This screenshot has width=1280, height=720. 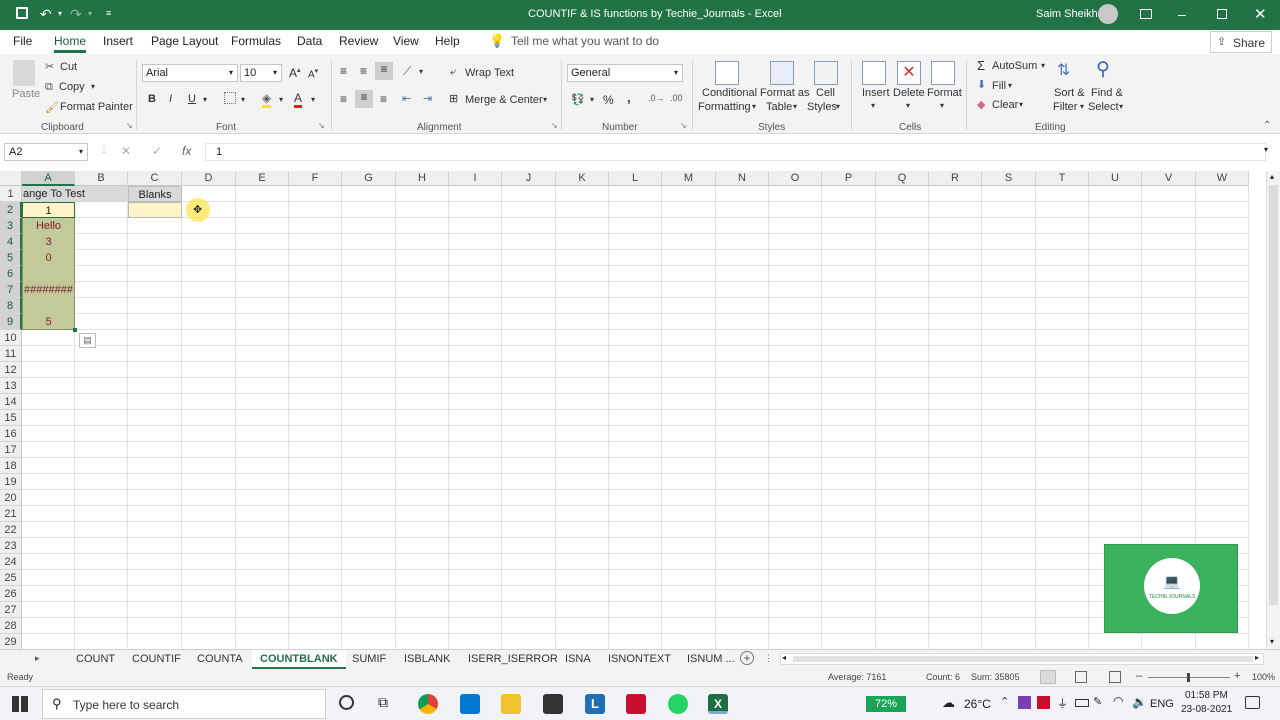 What do you see at coordinates (262, 178) in the screenshot?
I see `column-header-e: E` at bounding box center [262, 178].